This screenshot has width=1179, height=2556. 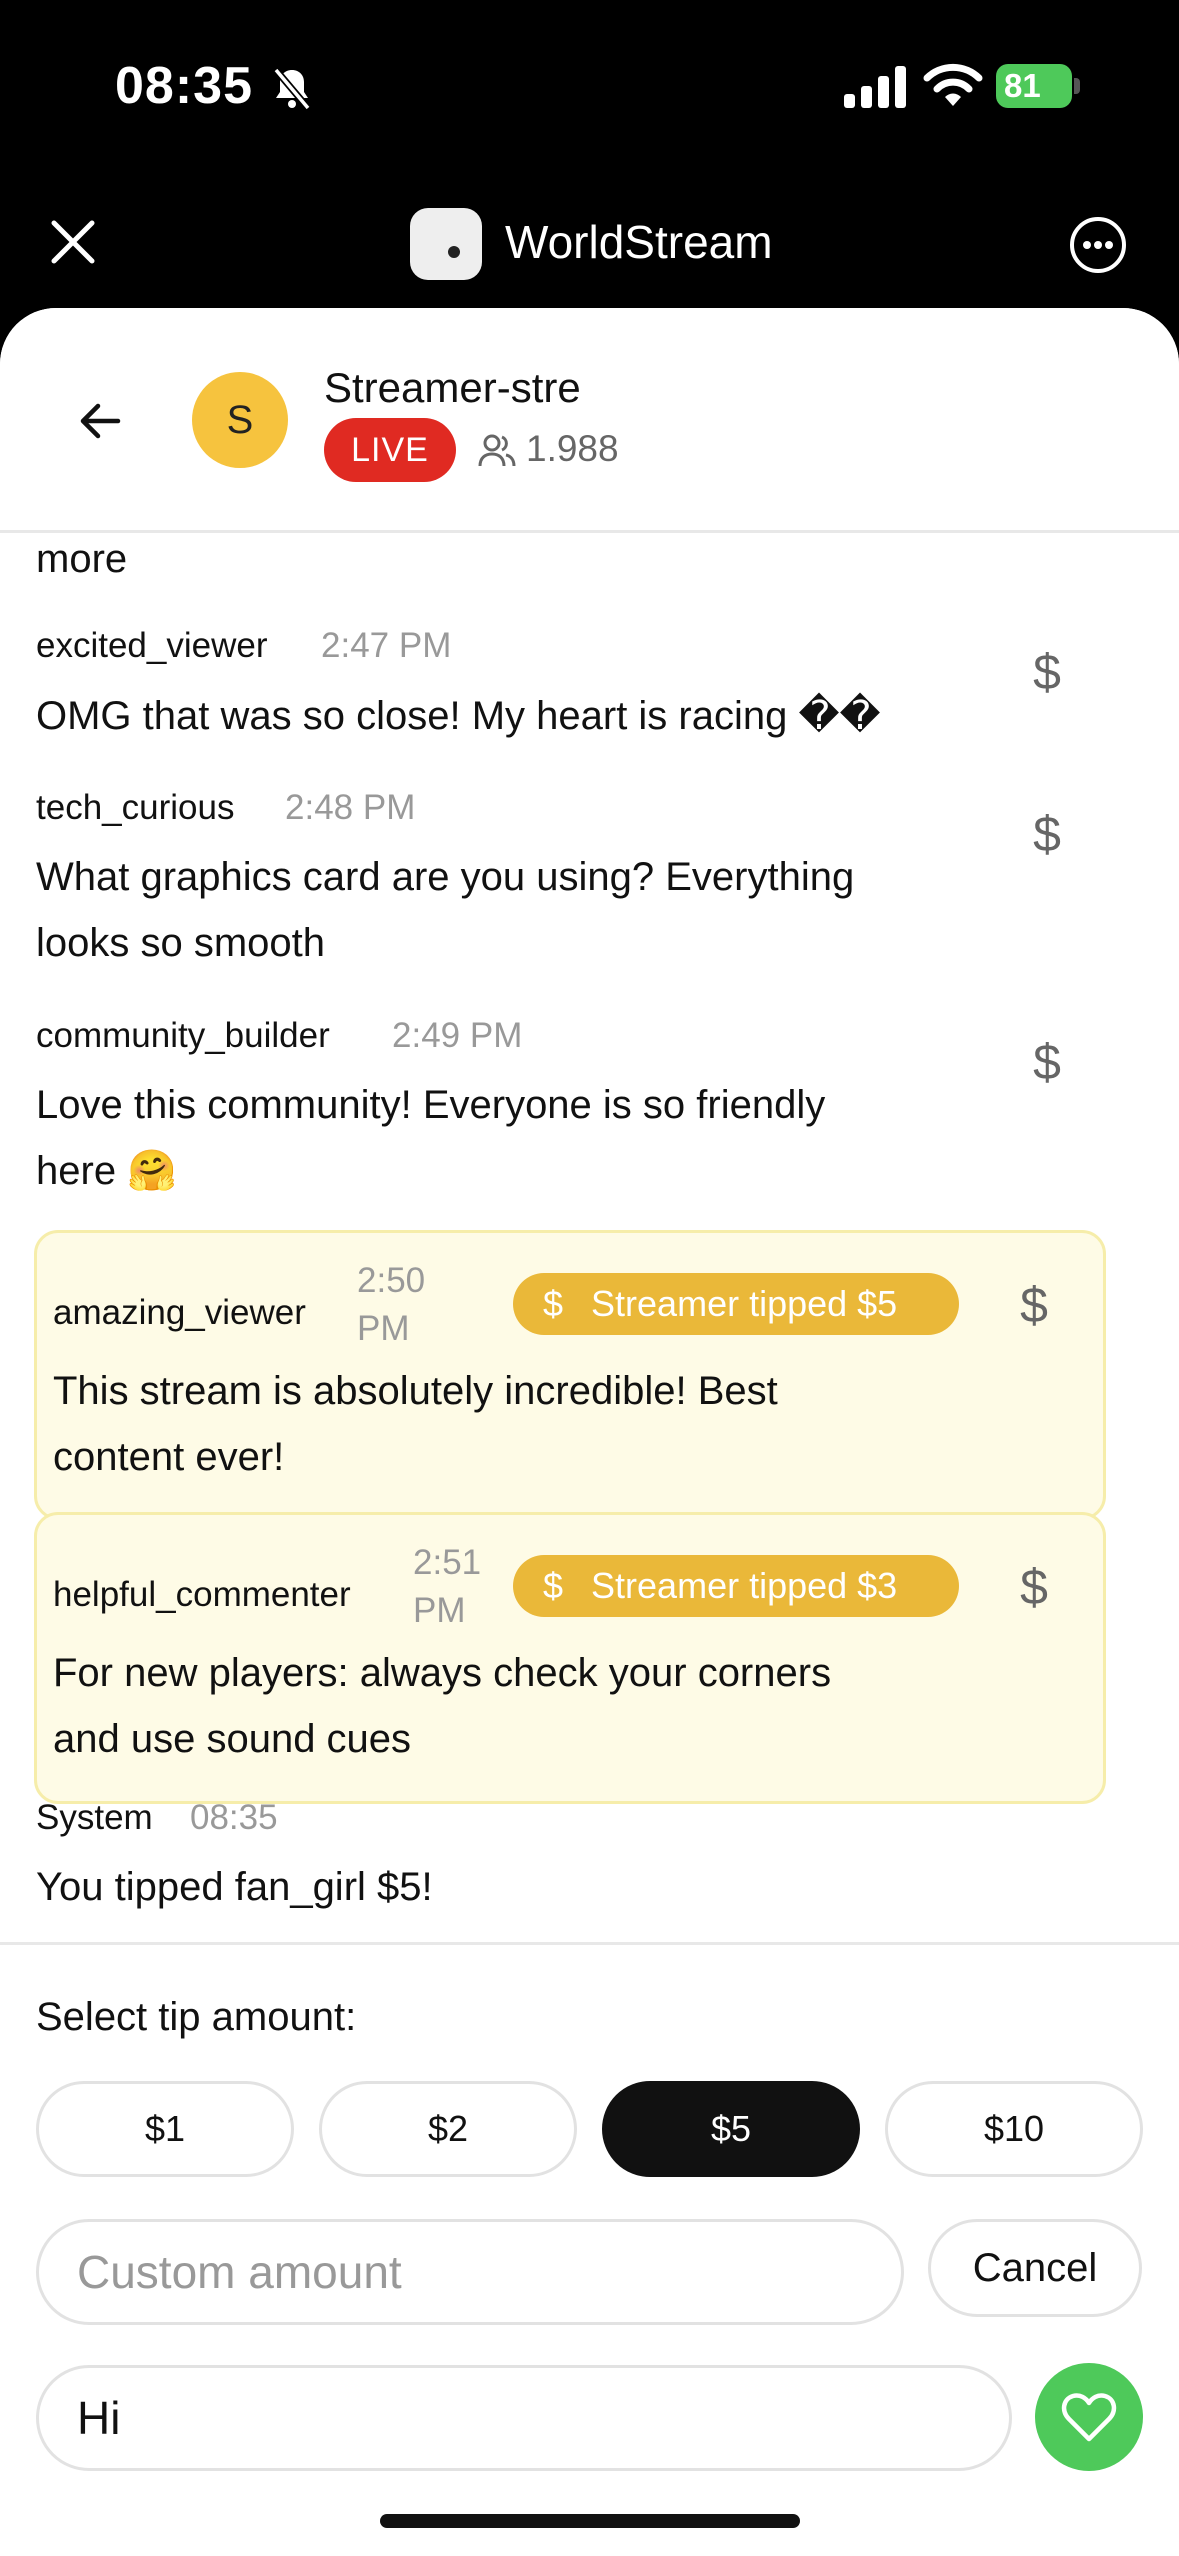 I want to click on live-badge: LIVE, so click(x=390, y=450).